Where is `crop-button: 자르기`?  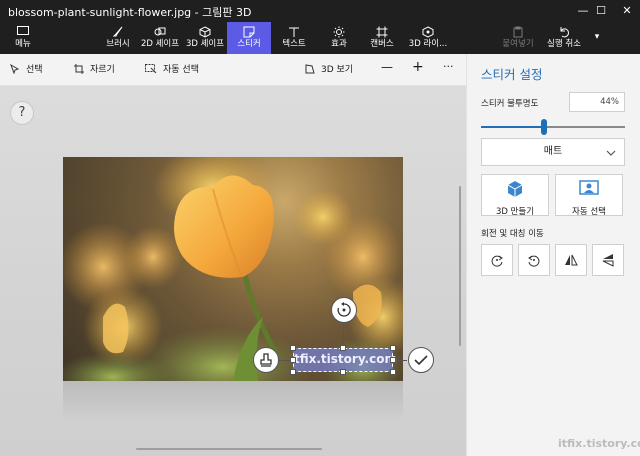 crop-button: 자르기 is located at coordinates (94, 68).